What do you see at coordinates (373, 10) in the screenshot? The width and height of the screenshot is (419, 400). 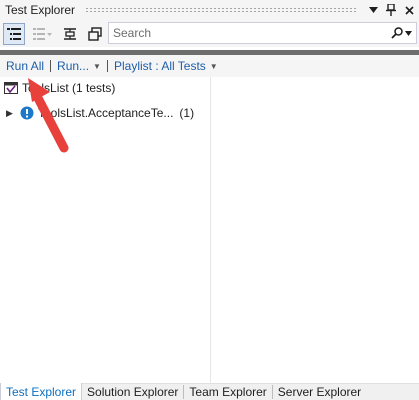 I see `dropdown-icon` at bounding box center [373, 10].